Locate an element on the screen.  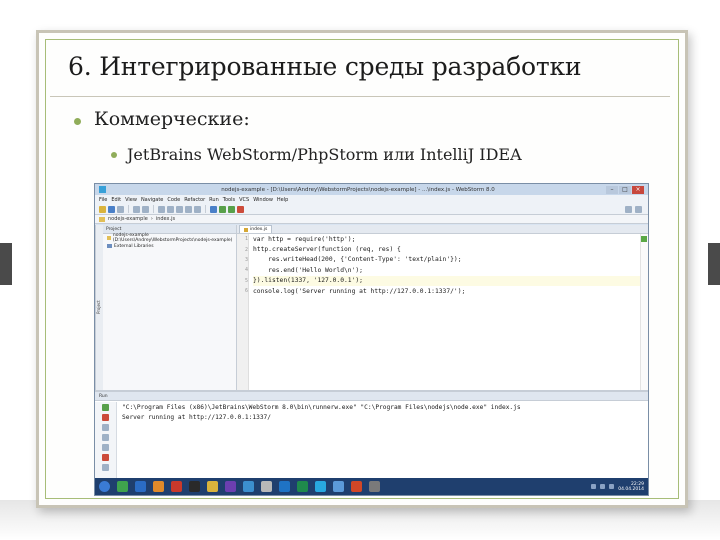
visual-studio-icon is located at coordinates (230, 486).